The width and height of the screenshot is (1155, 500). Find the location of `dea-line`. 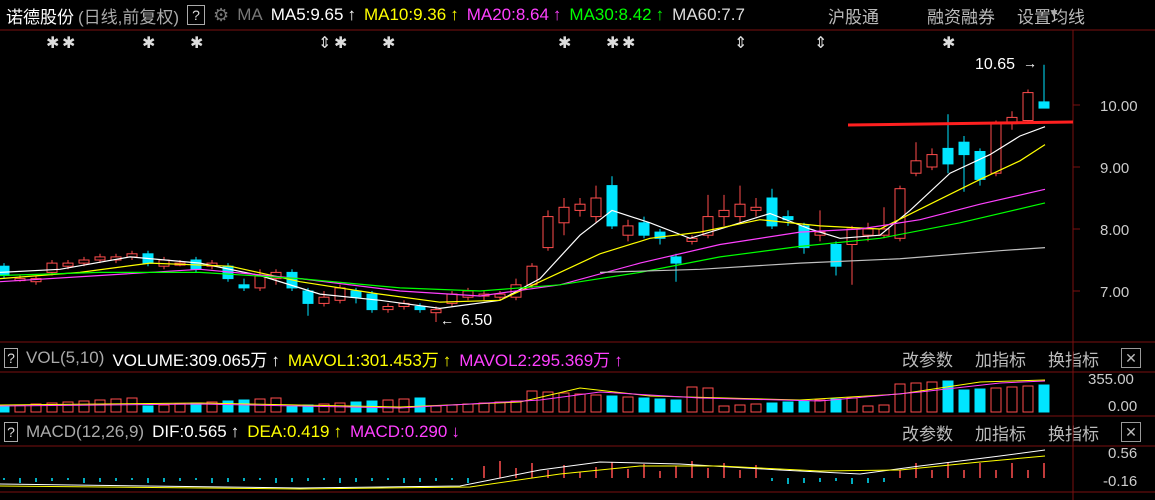

dea-line is located at coordinates (523, 472).